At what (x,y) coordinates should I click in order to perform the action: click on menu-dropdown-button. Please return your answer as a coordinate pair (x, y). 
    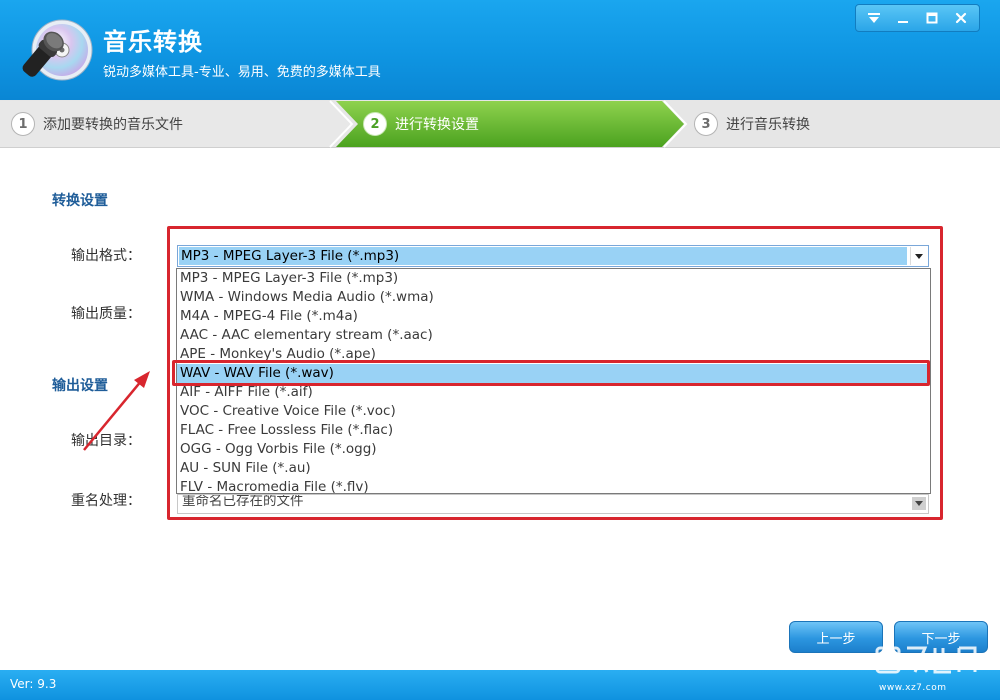
    Looking at the image, I should click on (874, 18).